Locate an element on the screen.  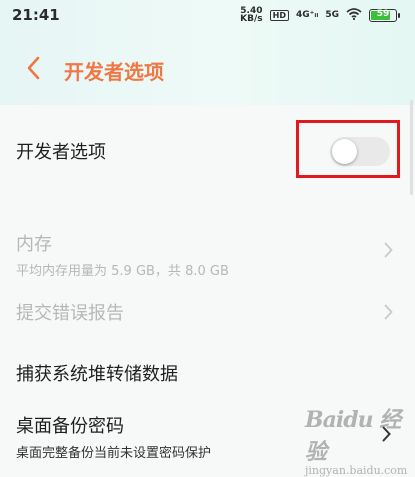
heap-dump-title: 捕获系统堆转储数据 is located at coordinates (97, 374).